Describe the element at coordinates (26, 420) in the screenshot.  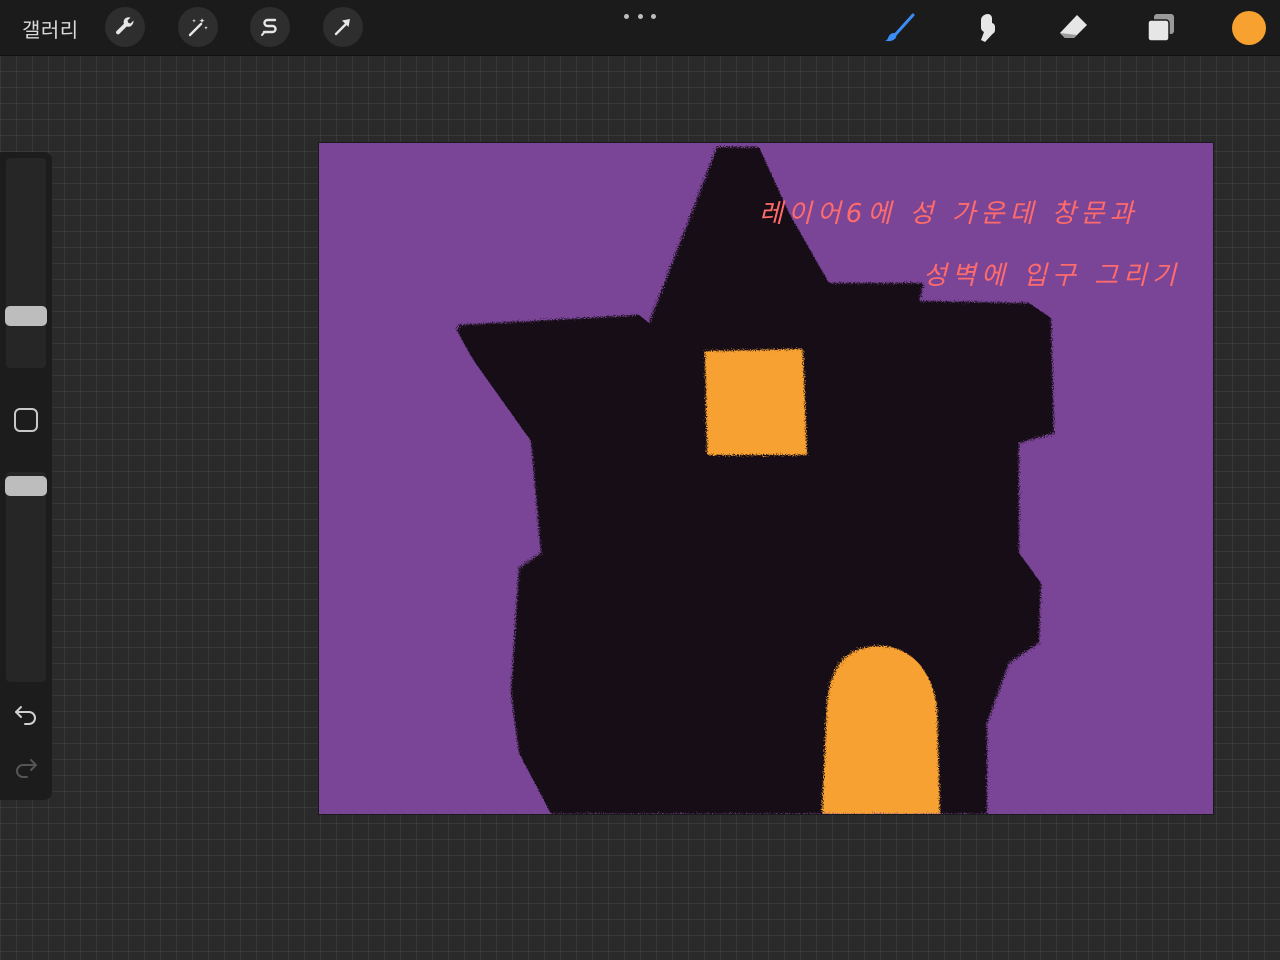
I see `square-icon` at that location.